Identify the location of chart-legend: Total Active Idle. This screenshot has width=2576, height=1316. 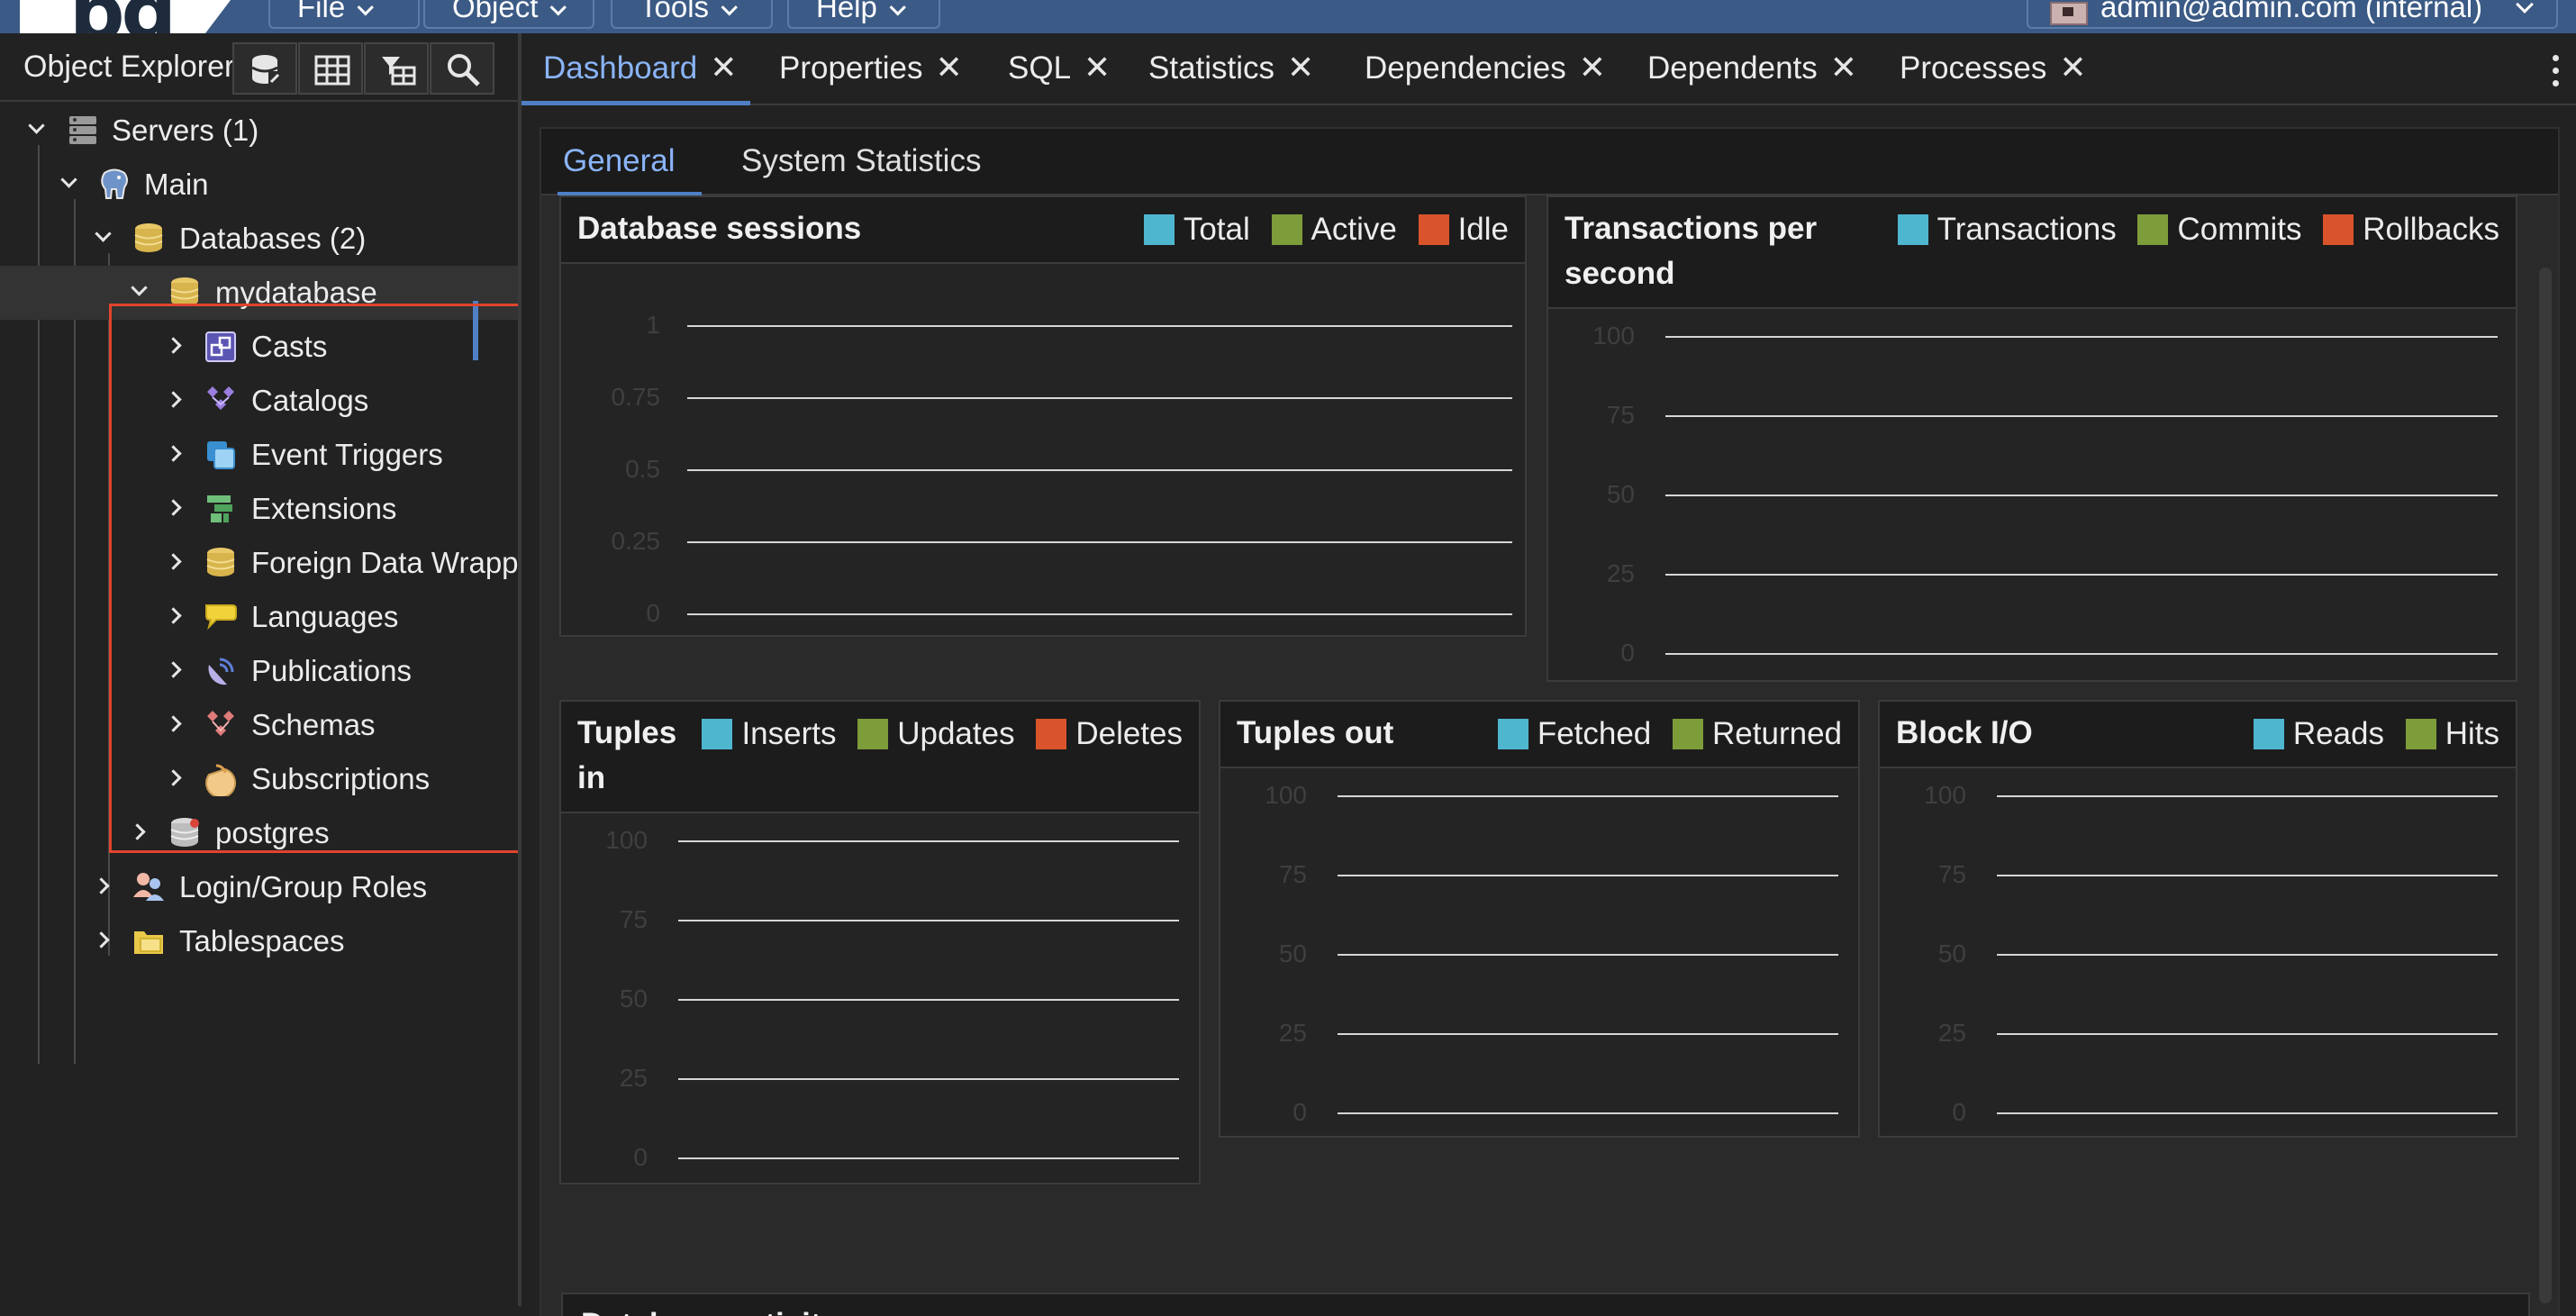
(1320, 230).